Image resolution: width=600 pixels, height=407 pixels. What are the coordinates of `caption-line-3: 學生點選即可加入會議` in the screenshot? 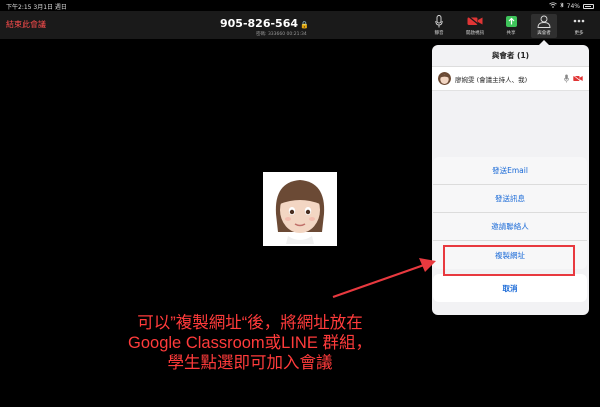 It's located at (250, 363).